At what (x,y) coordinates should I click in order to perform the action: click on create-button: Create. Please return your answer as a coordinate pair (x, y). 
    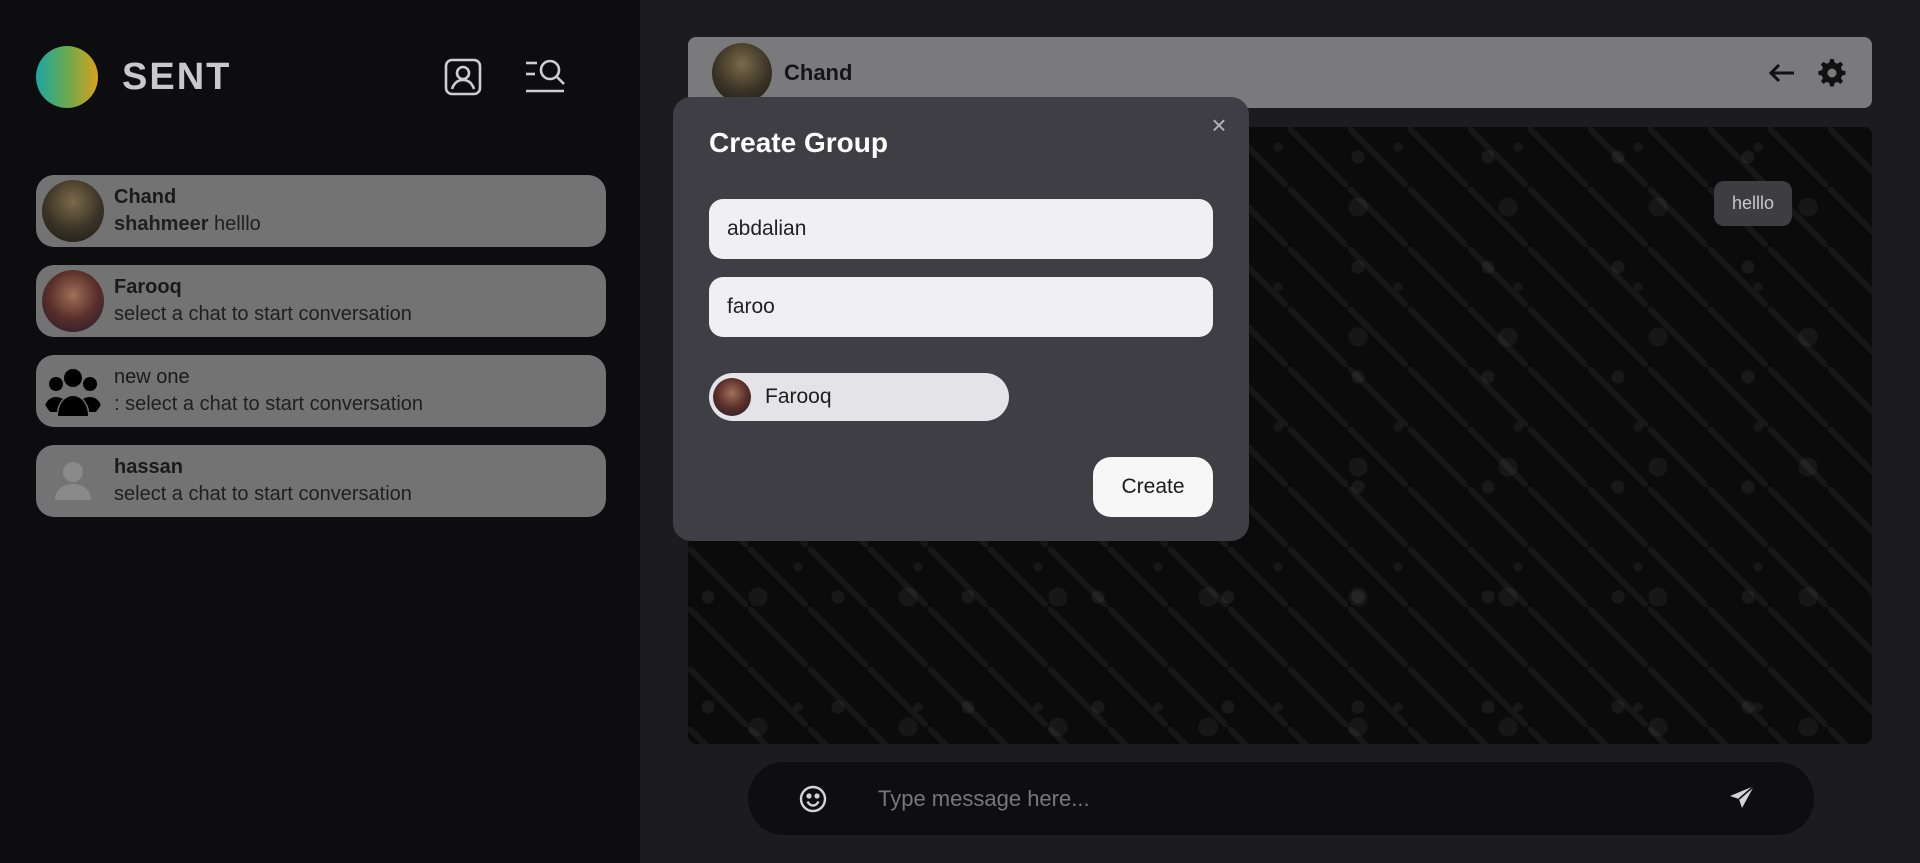
    Looking at the image, I should click on (1153, 487).